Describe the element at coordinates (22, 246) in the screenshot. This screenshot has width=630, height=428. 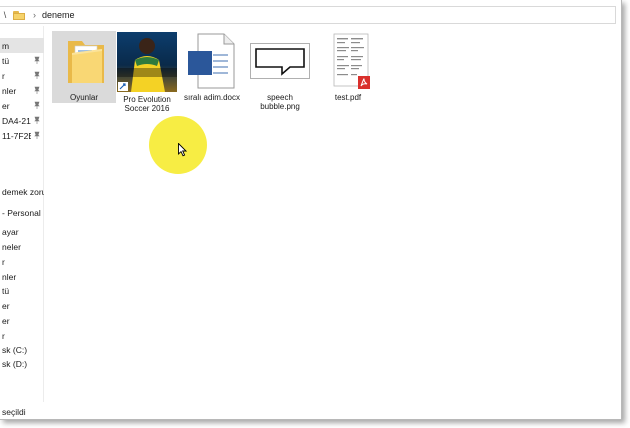
I see `sidebar-item: neler` at that location.